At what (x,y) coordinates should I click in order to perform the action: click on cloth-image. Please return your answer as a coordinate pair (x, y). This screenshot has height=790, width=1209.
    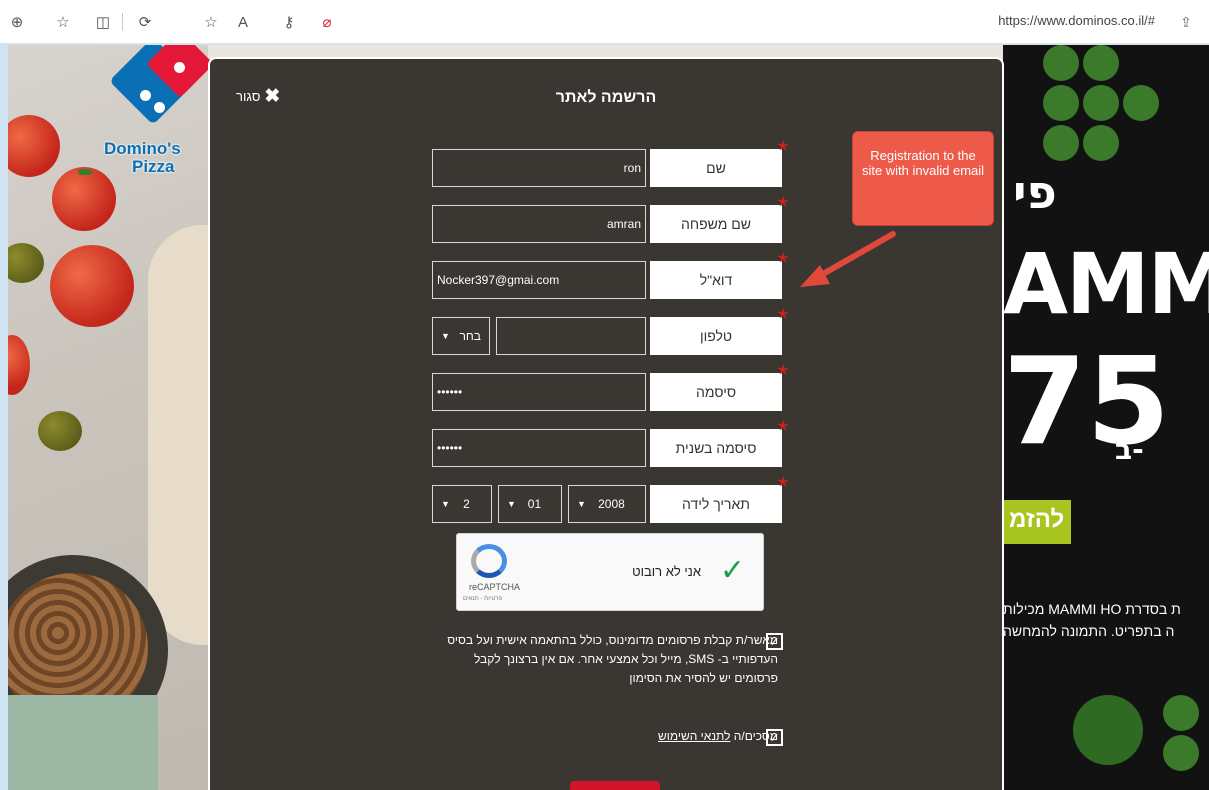
    Looking at the image, I should click on (83, 742).